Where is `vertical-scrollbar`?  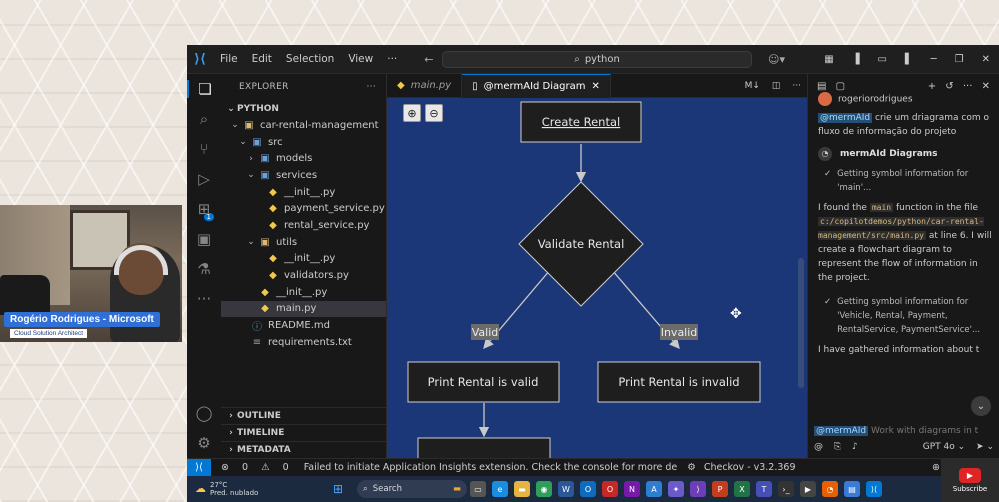
vertical-scrollbar is located at coordinates (801, 323).